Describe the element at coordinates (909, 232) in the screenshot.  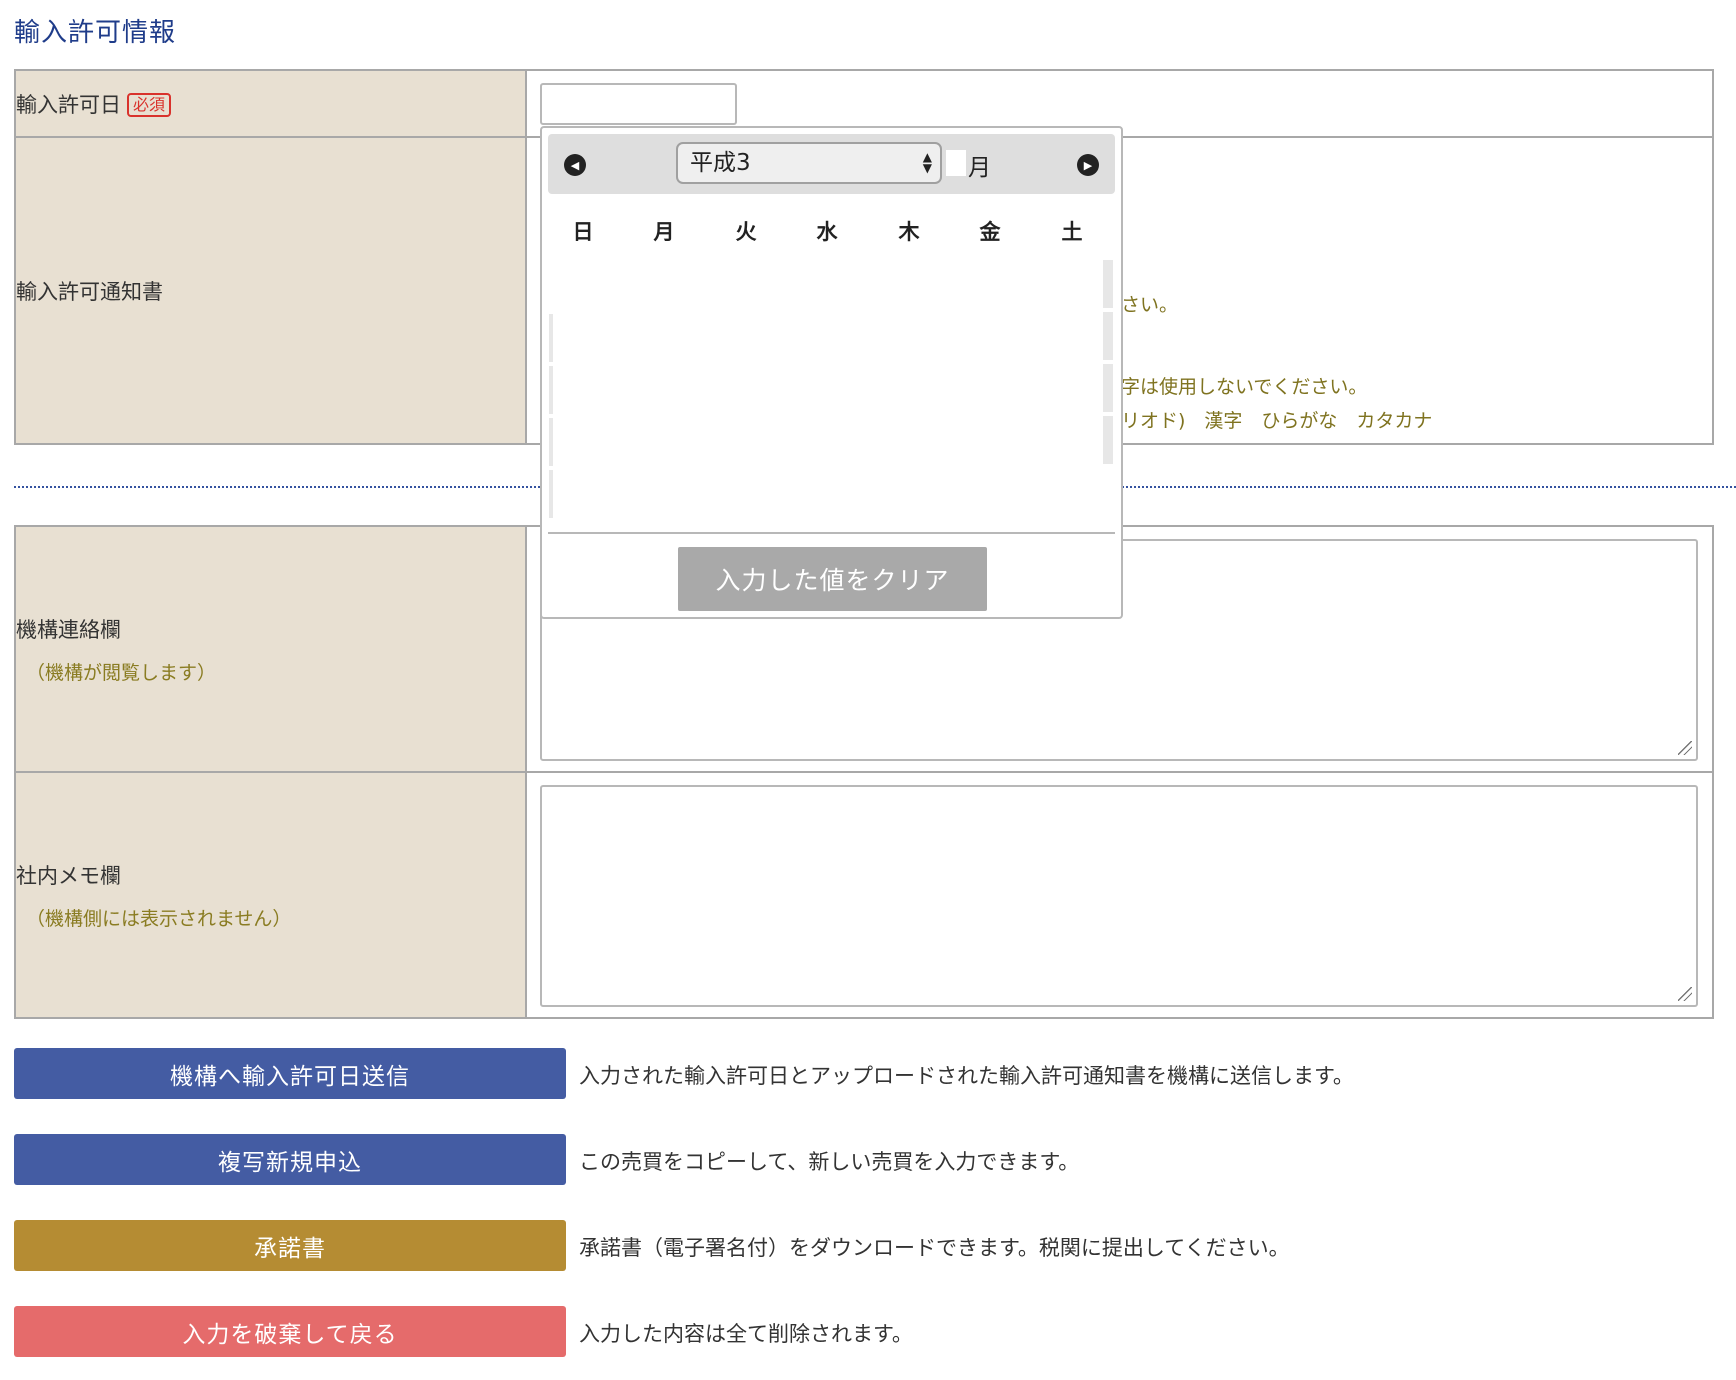
I see `weekday-thu: 木` at that location.